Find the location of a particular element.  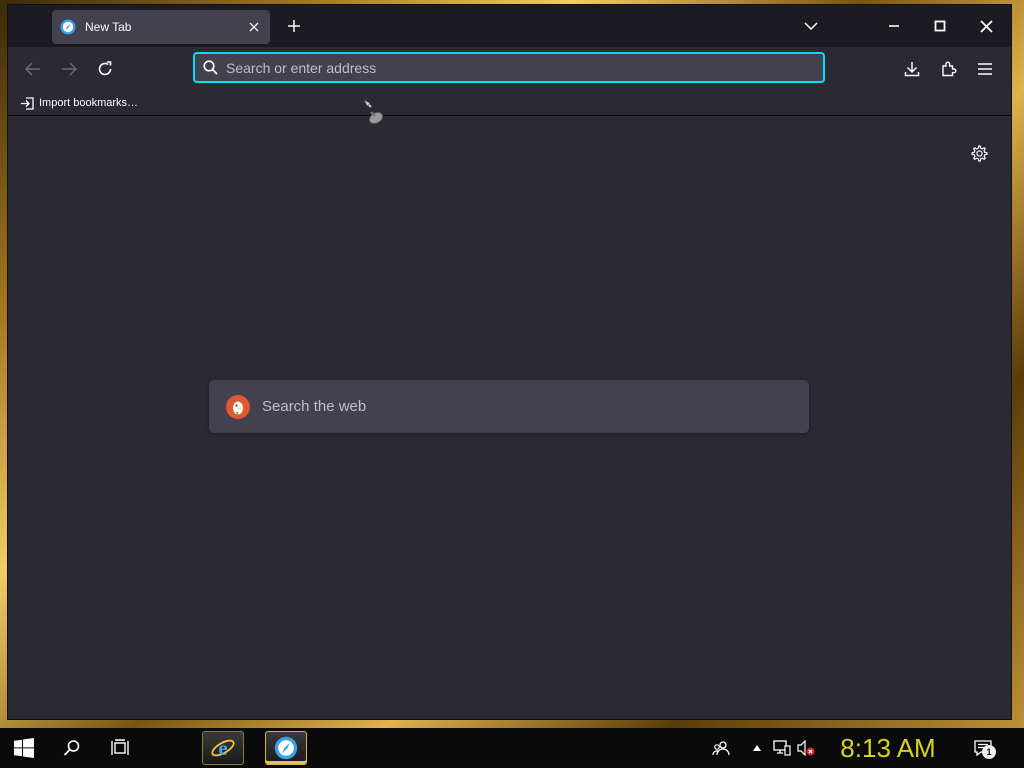

taskbar-clock: 8:13 AM is located at coordinates (888, 748).